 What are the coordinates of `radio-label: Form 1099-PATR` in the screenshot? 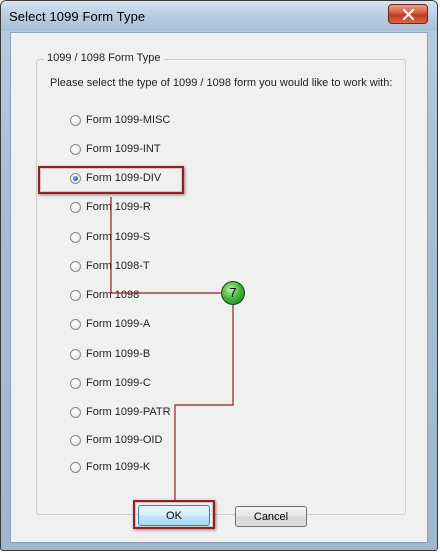 It's located at (128, 412).